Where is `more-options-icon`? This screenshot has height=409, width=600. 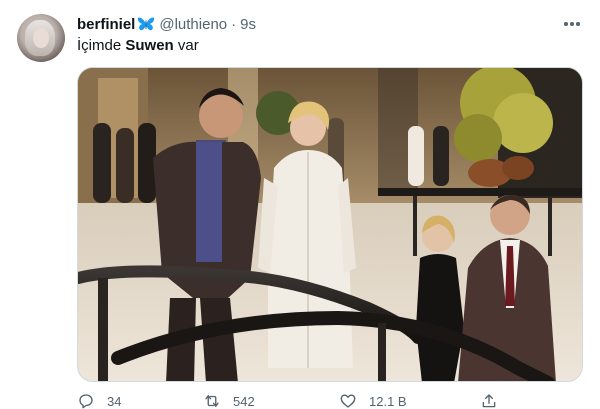
more-options-icon is located at coordinates (572, 24).